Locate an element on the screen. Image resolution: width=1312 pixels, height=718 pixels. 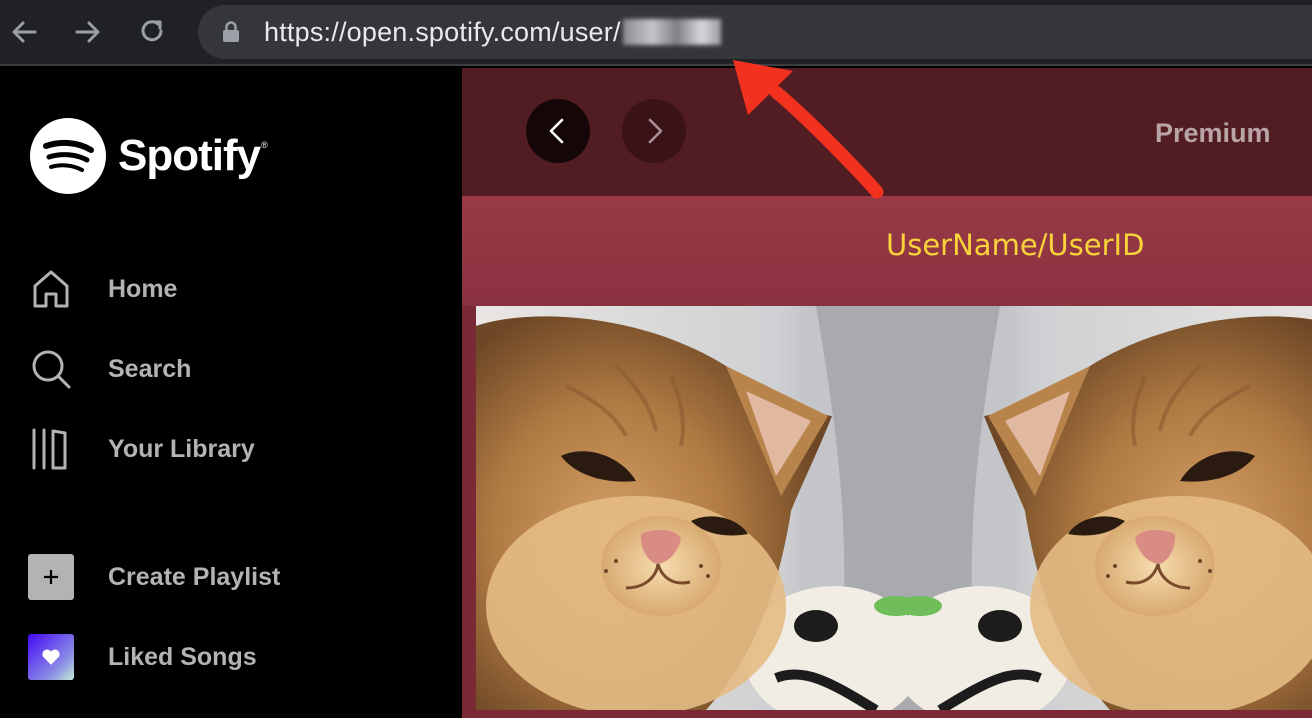
sidebar-item-create-playlist: Create Playlist is located at coordinates (154, 577).